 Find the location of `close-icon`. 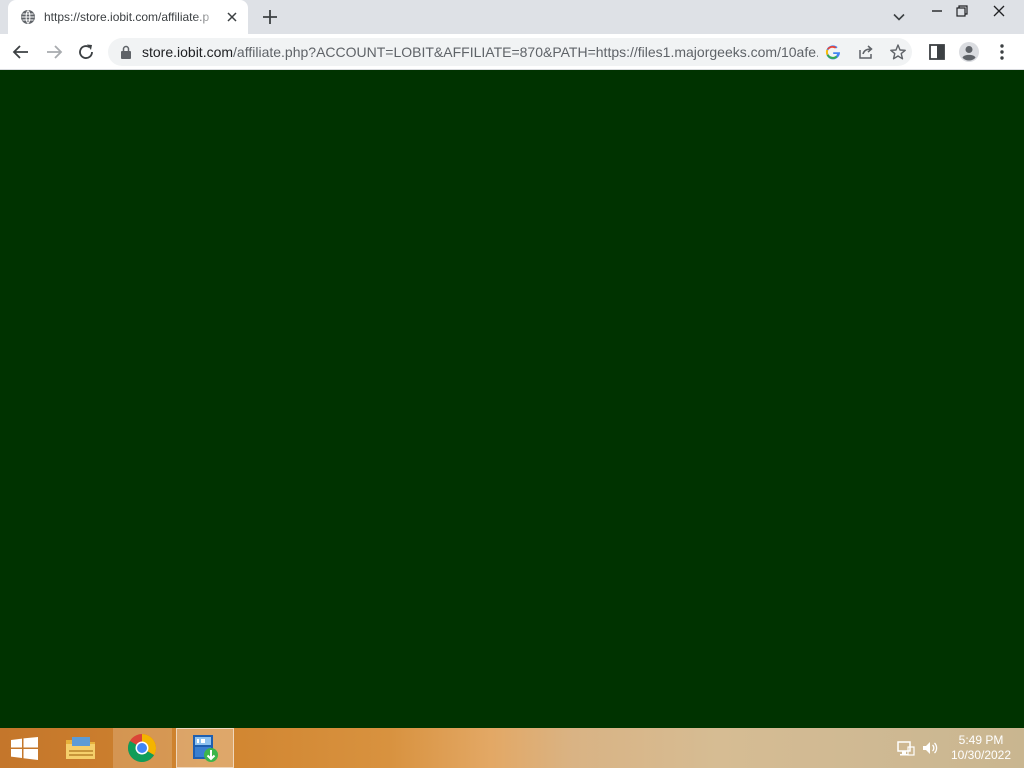

close-icon is located at coordinates (999, 11).